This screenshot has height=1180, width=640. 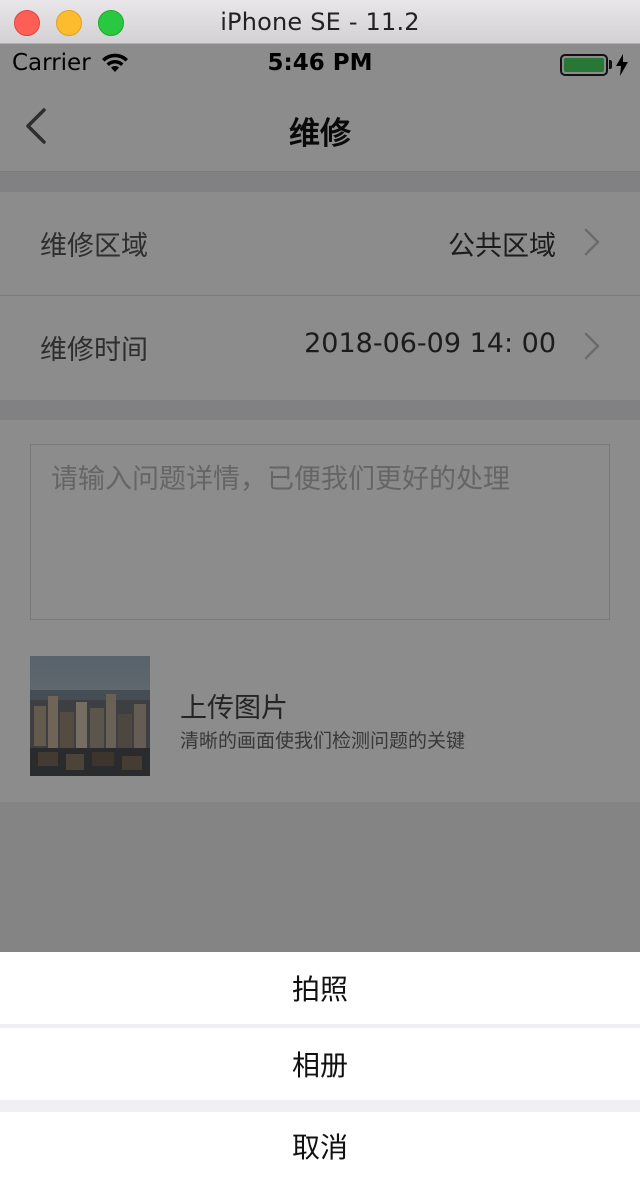 I want to click on window-controls, so click(x=69, y=23).